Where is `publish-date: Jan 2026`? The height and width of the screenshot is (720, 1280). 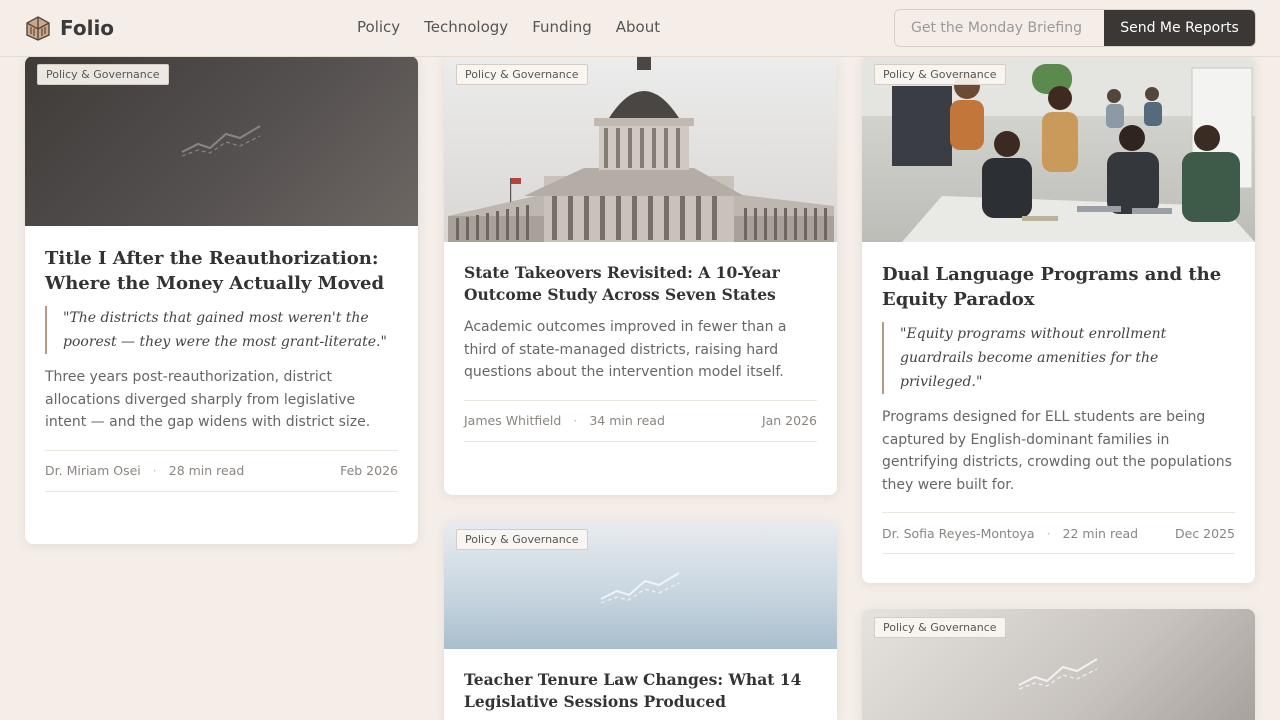
publish-date: Jan 2026 is located at coordinates (789, 420).